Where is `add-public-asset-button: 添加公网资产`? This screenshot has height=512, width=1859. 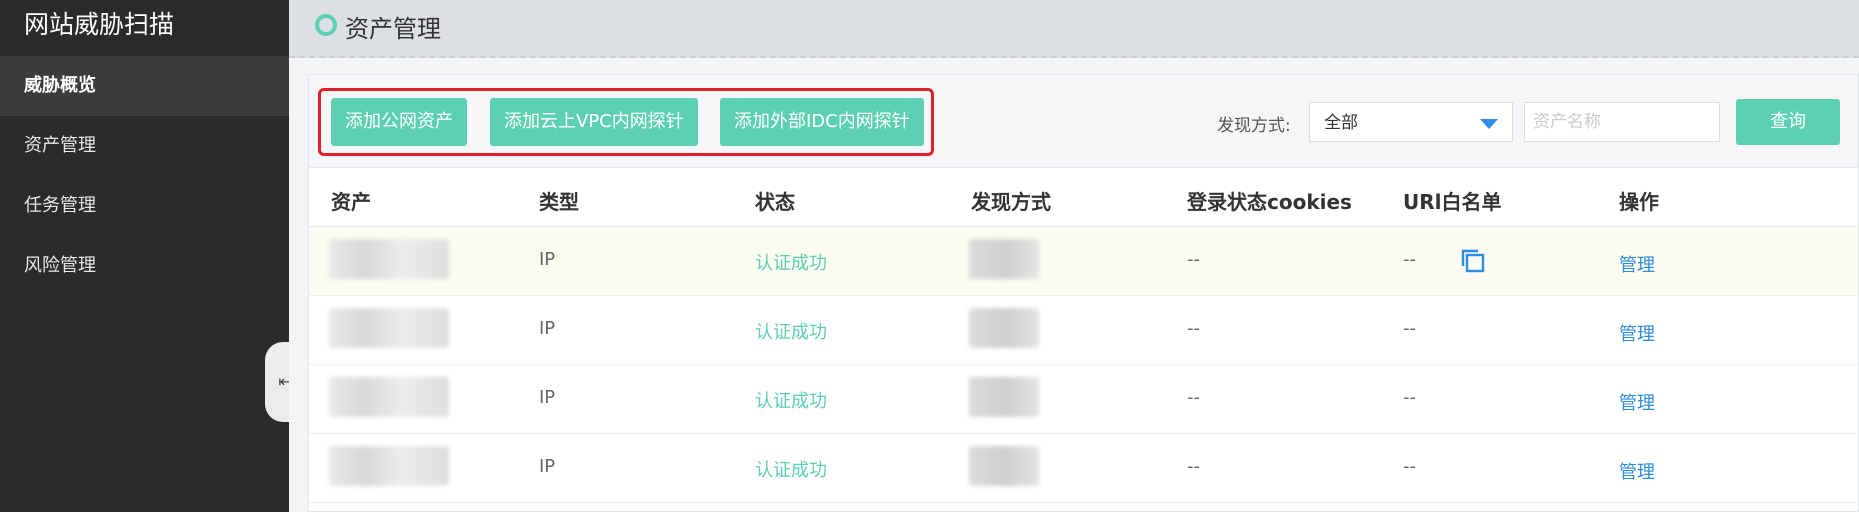 add-public-asset-button: 添加公网资产 is located at coordinates (399, 122).